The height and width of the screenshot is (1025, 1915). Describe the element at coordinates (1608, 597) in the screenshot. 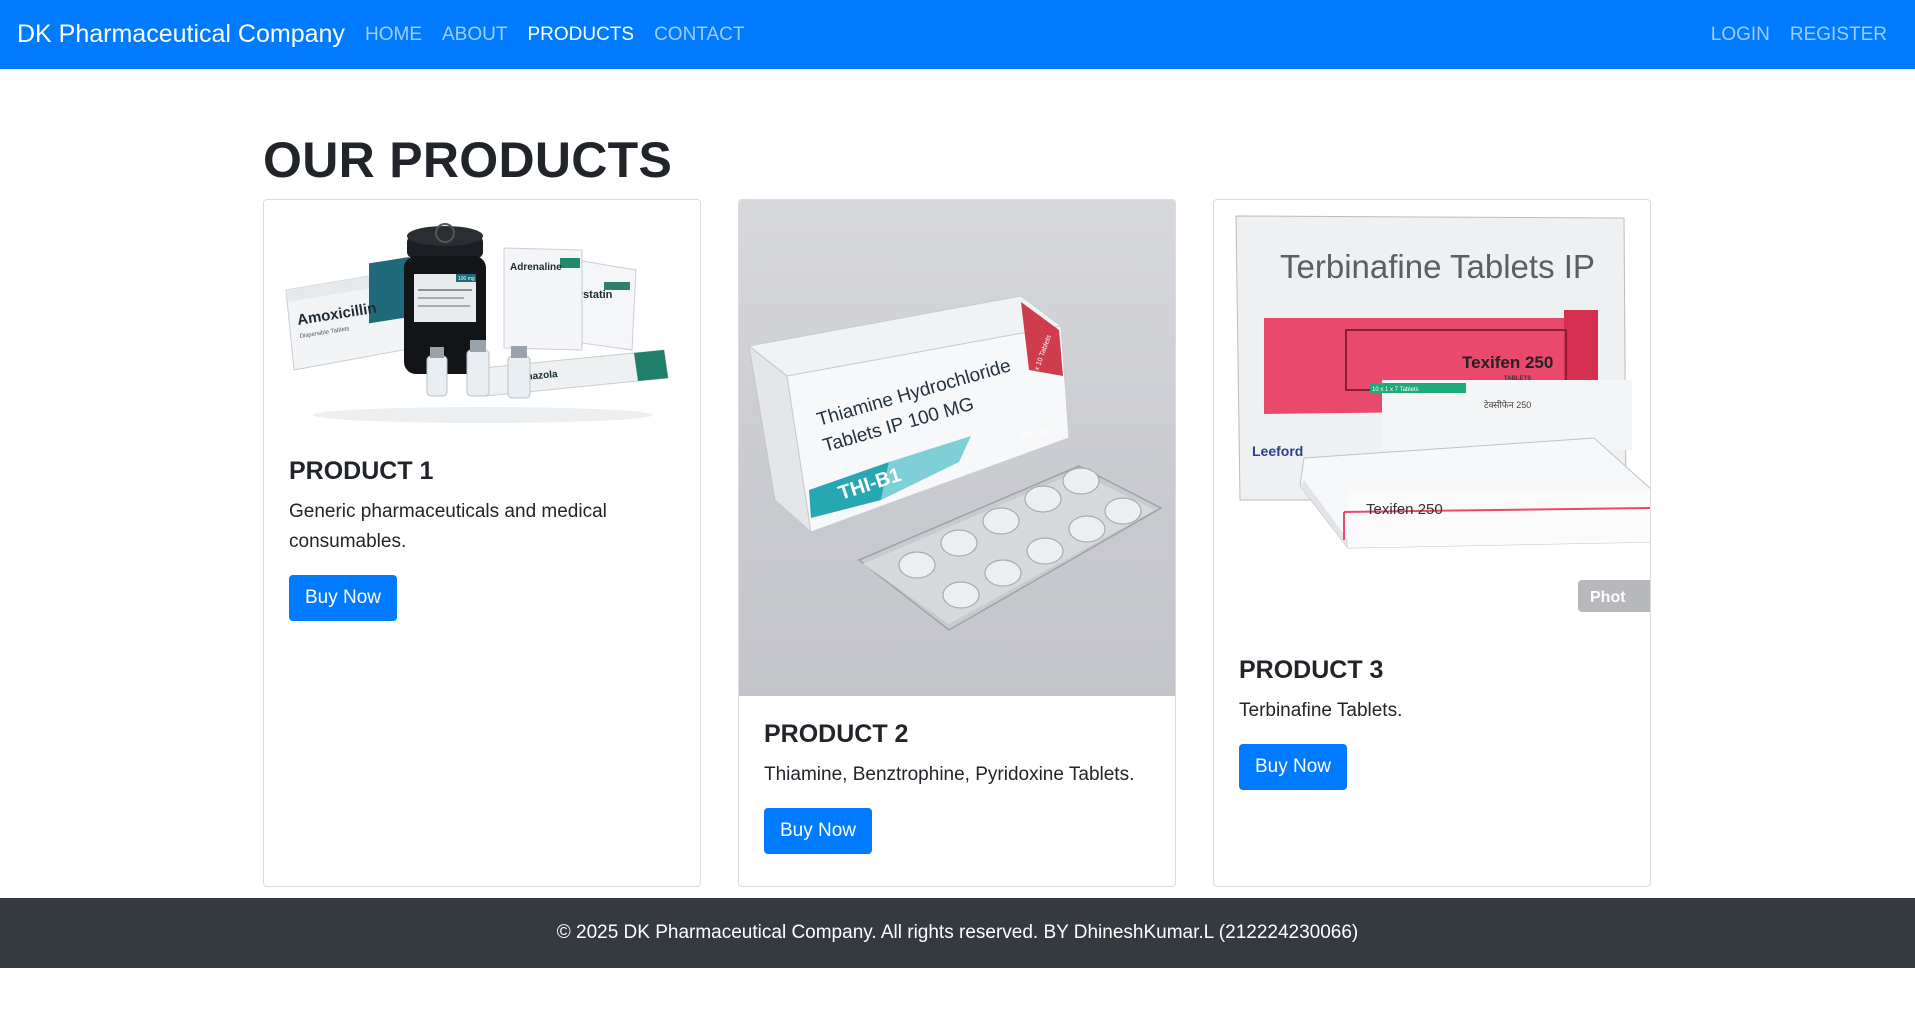

I see `svg-text: Phot` at that location.